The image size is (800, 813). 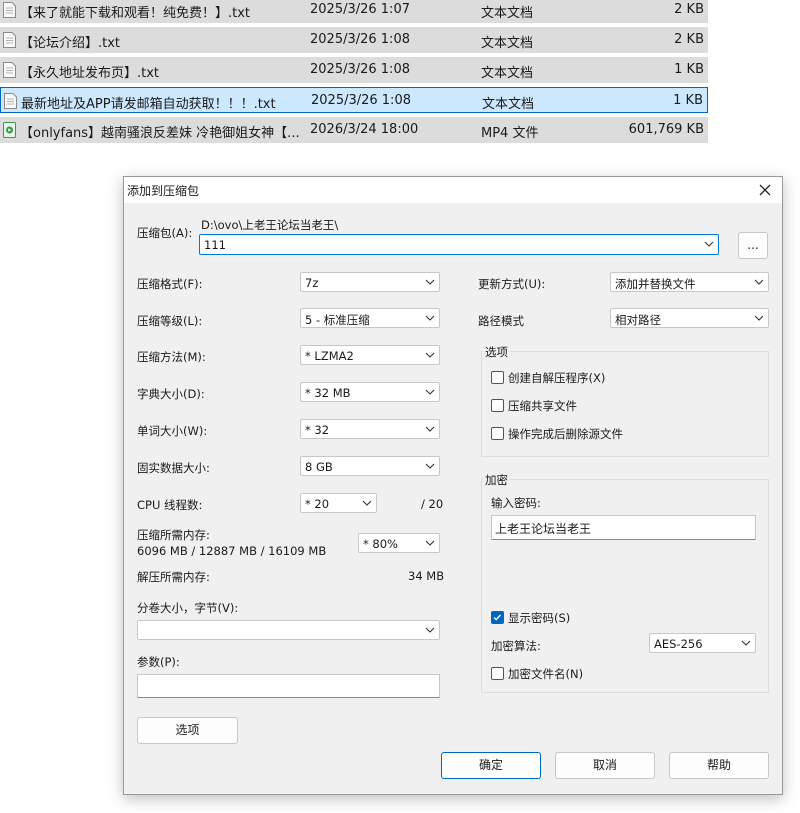 What do you see at coordinates (516, 646) in the screenshot?
I see `enc-method-label: 加密算法:` at bounding box center [516, 646].